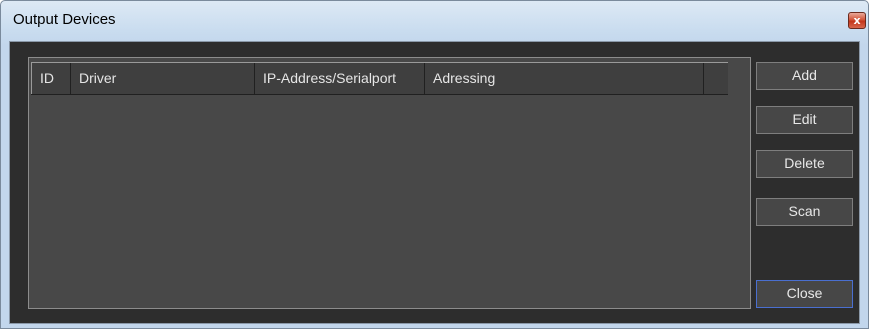 The image size is (869, 329). I want to click on scan-button: Scan, so click(804, 212).